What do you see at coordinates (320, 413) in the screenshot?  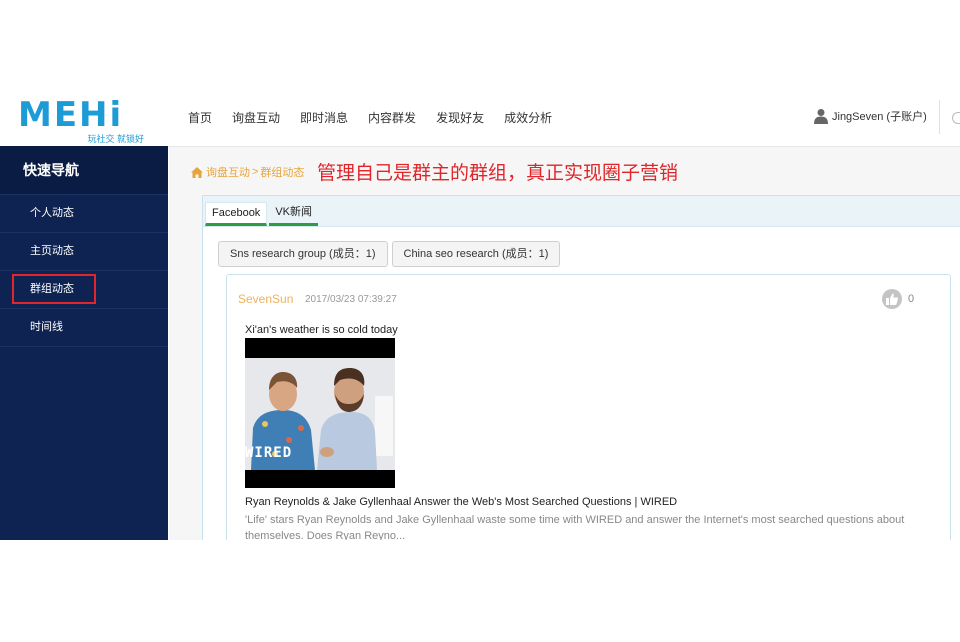 I see `post-video-thumbnail: WIRED` at bounding box center [320, 413].